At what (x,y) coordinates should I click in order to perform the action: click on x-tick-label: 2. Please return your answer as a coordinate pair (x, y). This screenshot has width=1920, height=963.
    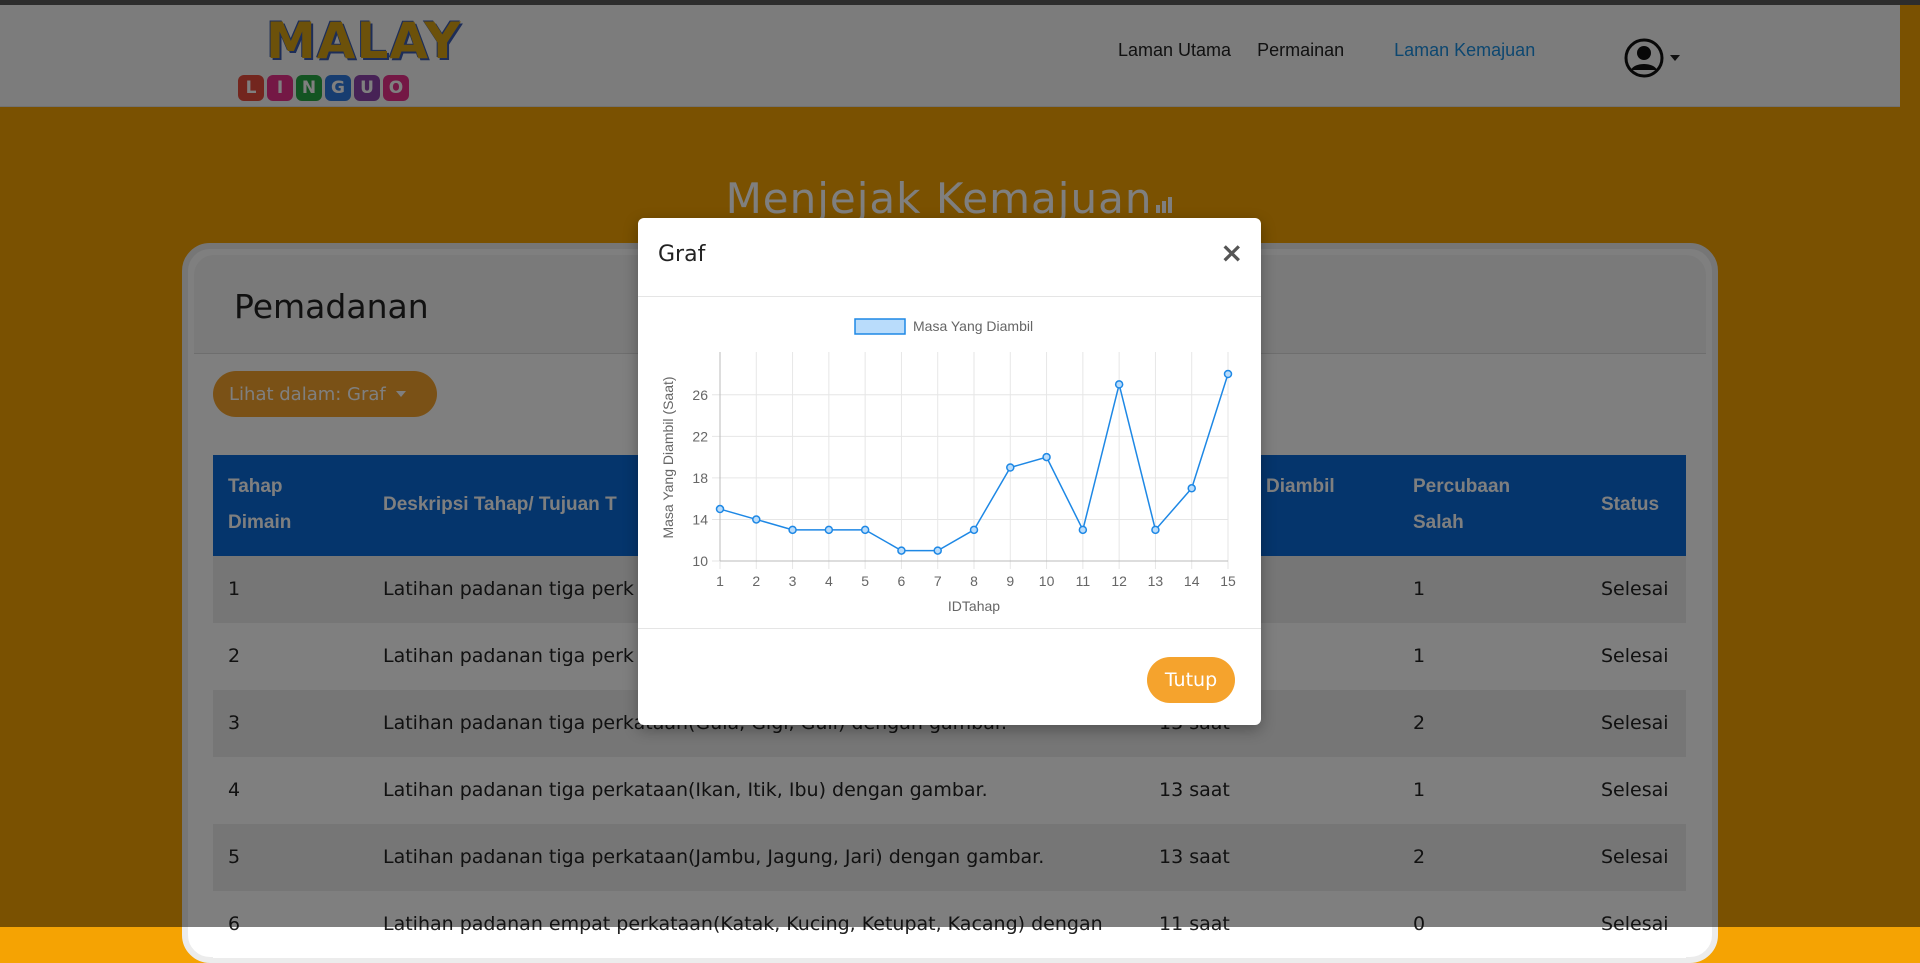
    Looking at the image, I should click on (756, 581).